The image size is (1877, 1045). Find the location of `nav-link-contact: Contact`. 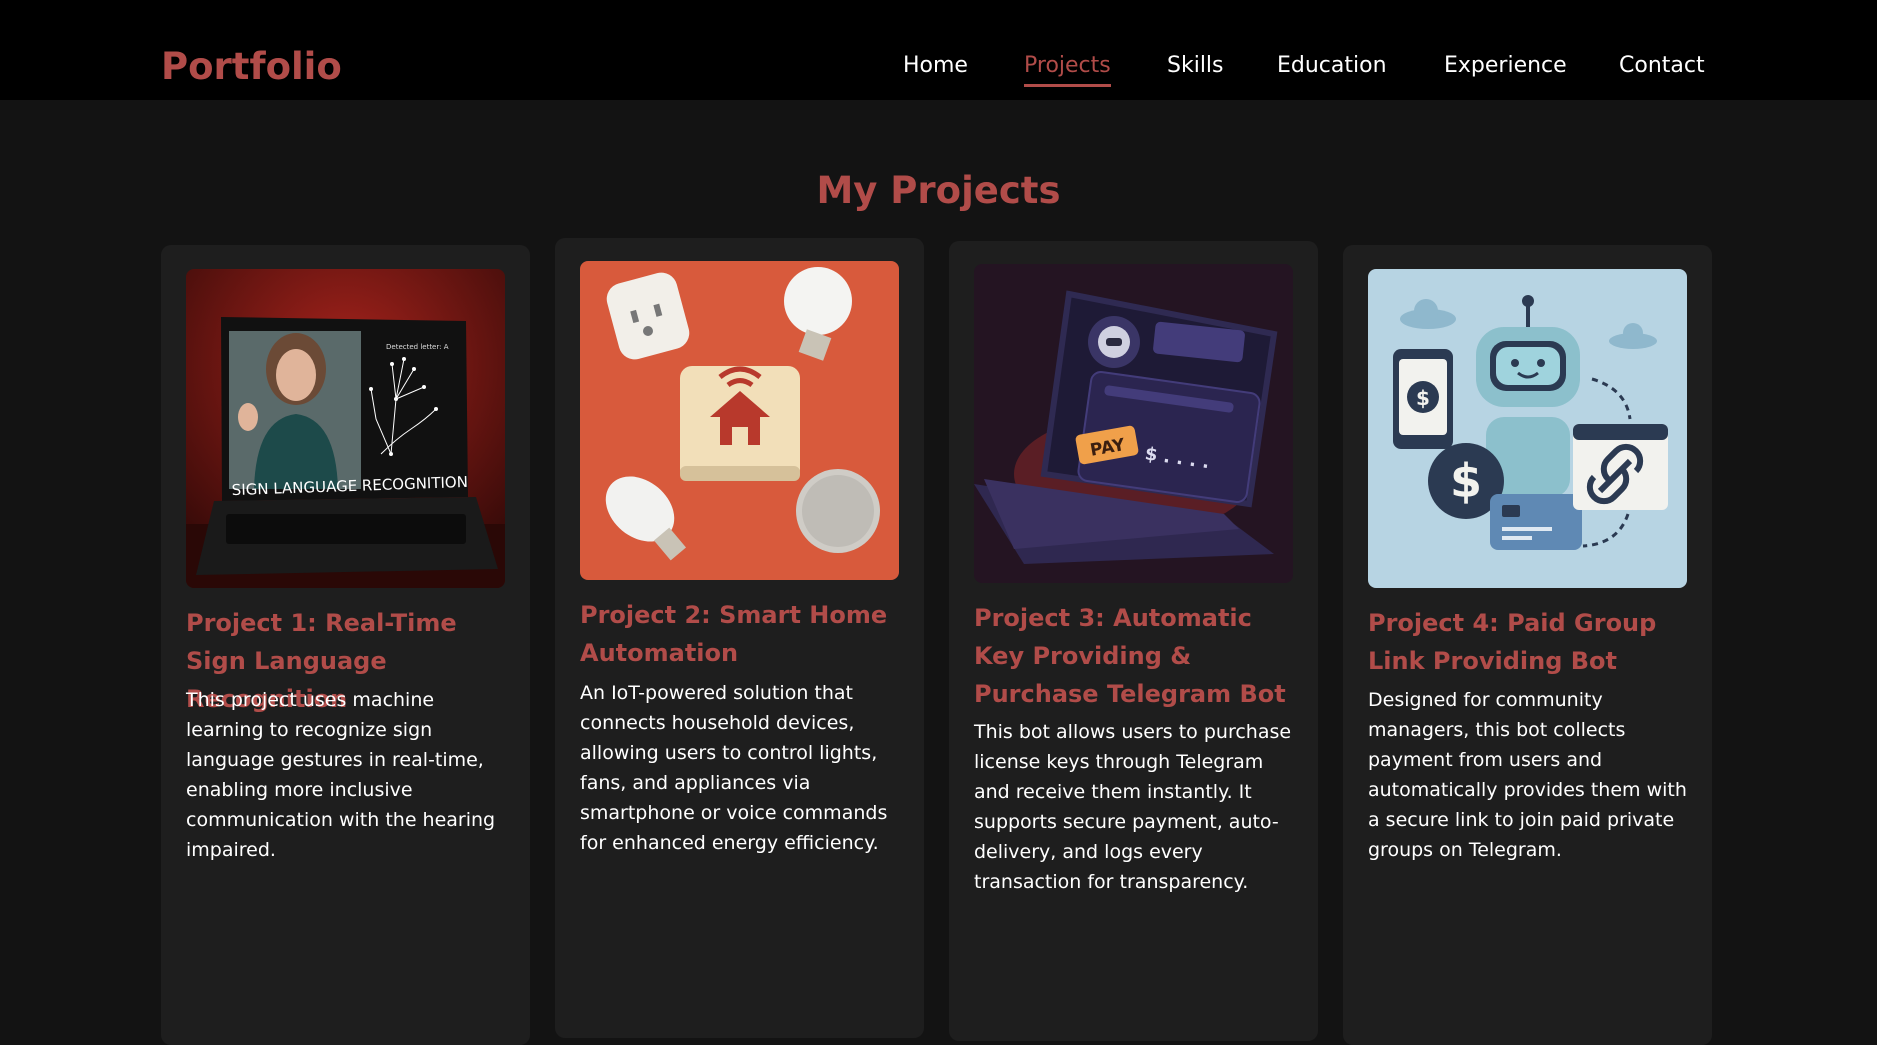

nav-link-contact: Contact is located at coordinates (1662, 66).